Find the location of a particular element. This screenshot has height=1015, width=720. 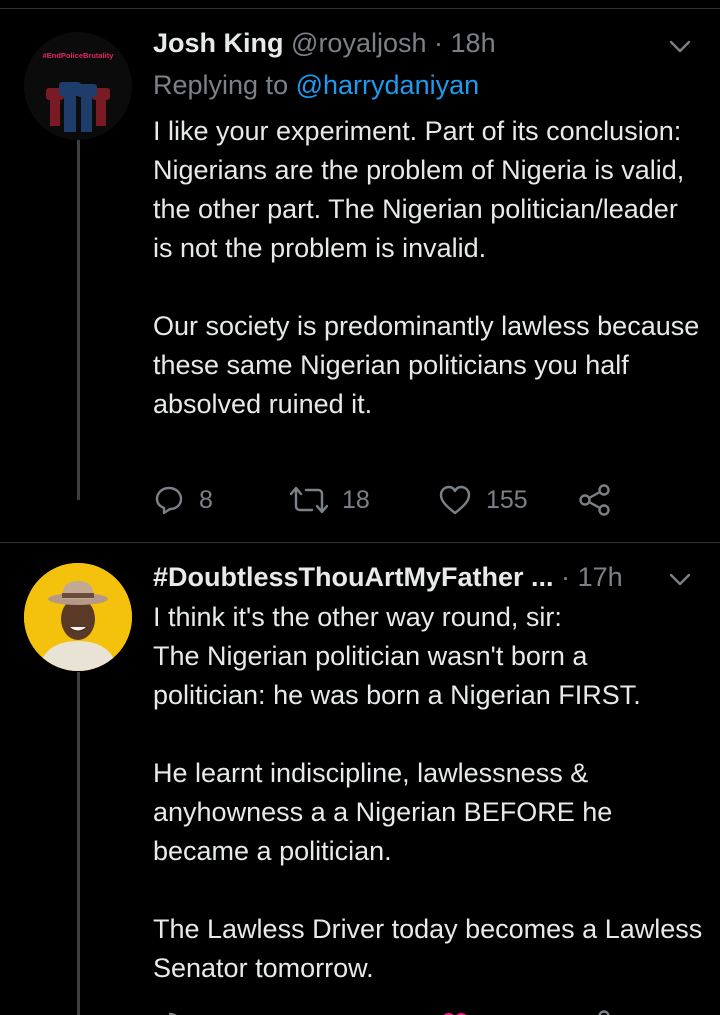

fist-logo-icon: #EndPoliceBrutality is located at coordinates (78, 86).